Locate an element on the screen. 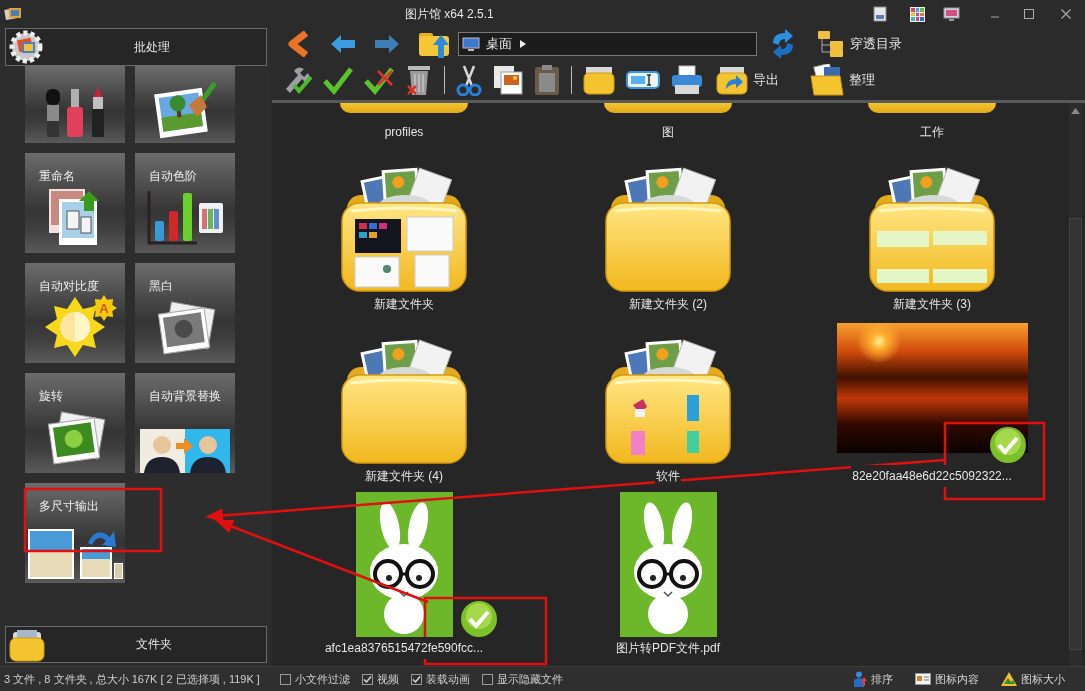 The width and height of the screenshot is (1085, 691). text-field-icon is located at coordinates (643, 80).